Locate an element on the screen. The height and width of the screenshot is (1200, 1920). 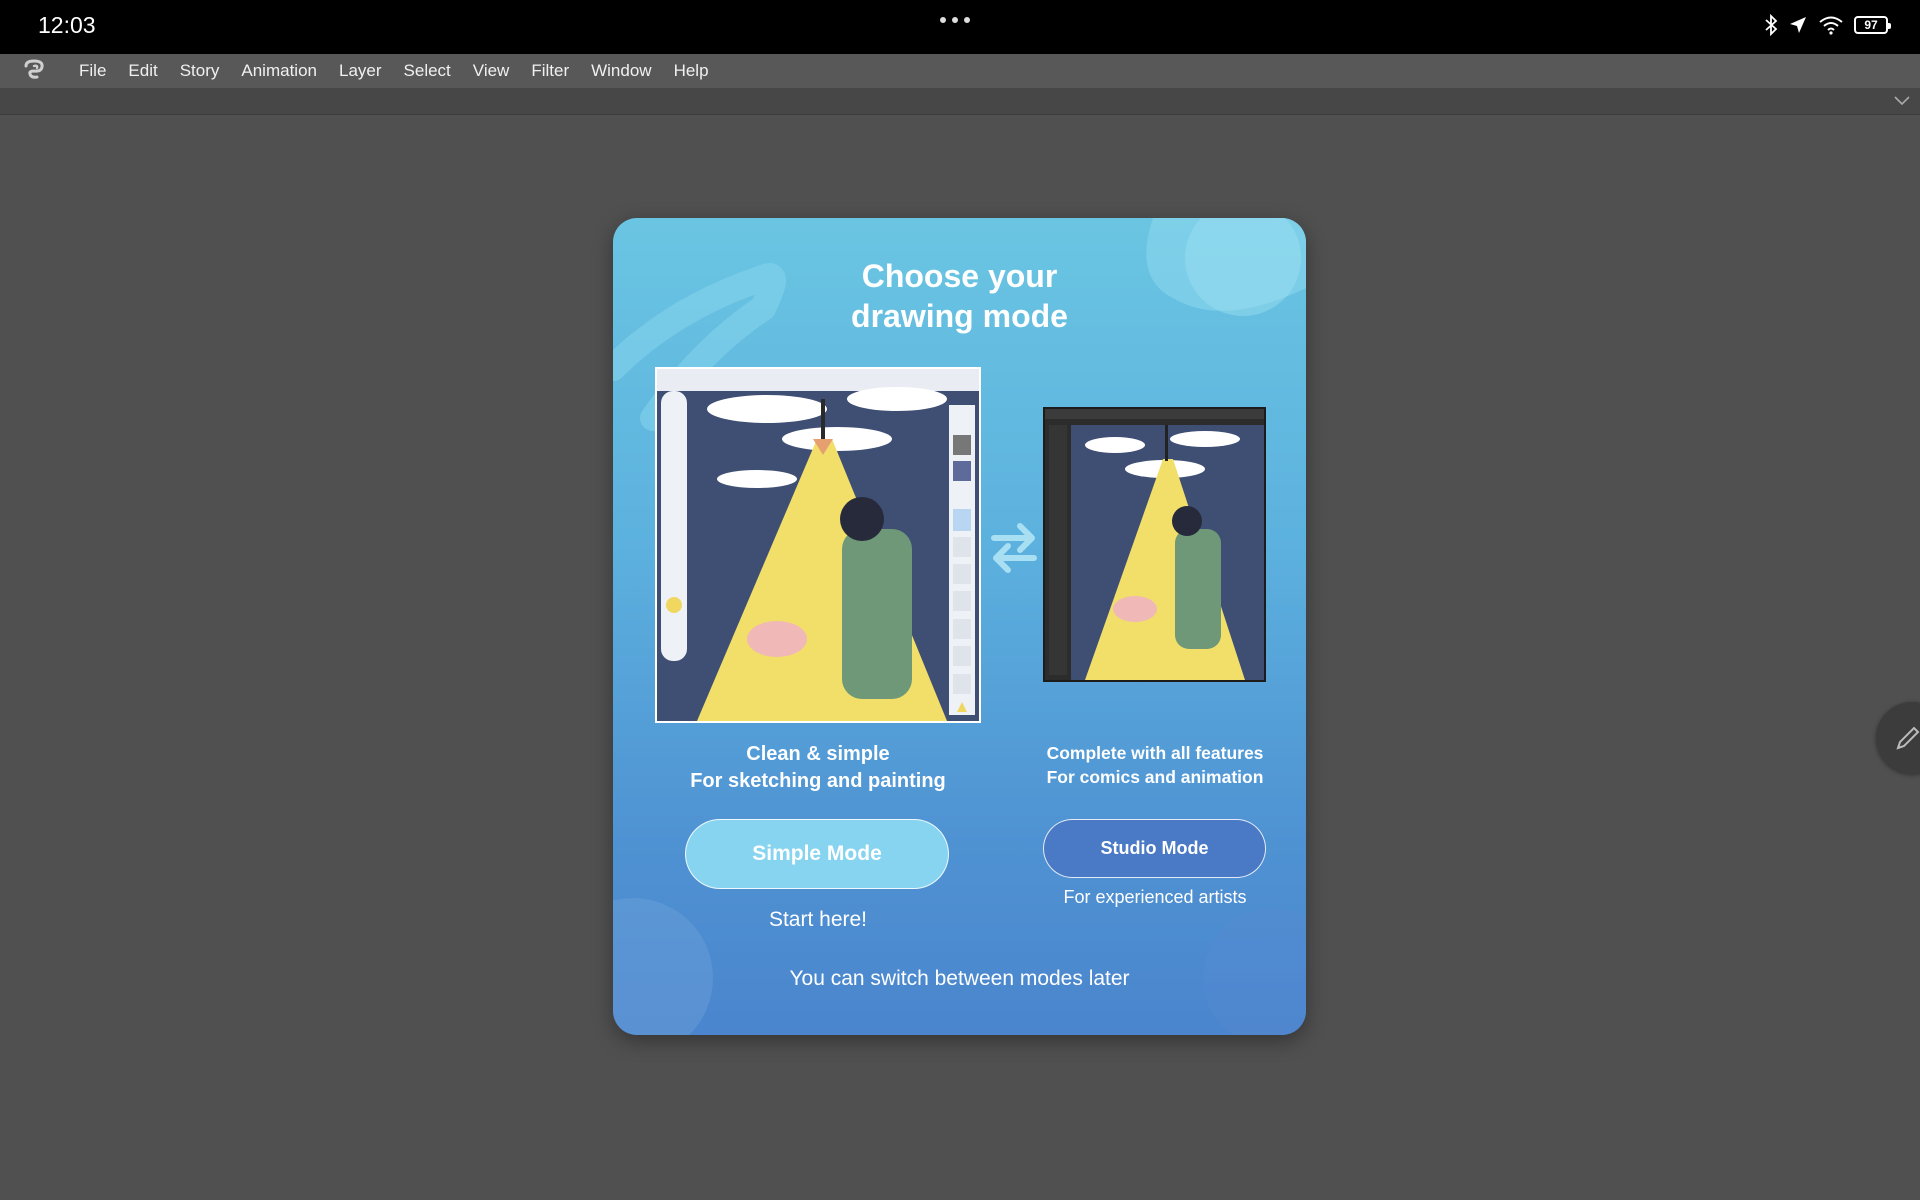
status-icons: 97 is located at coordinates (1827, 25).